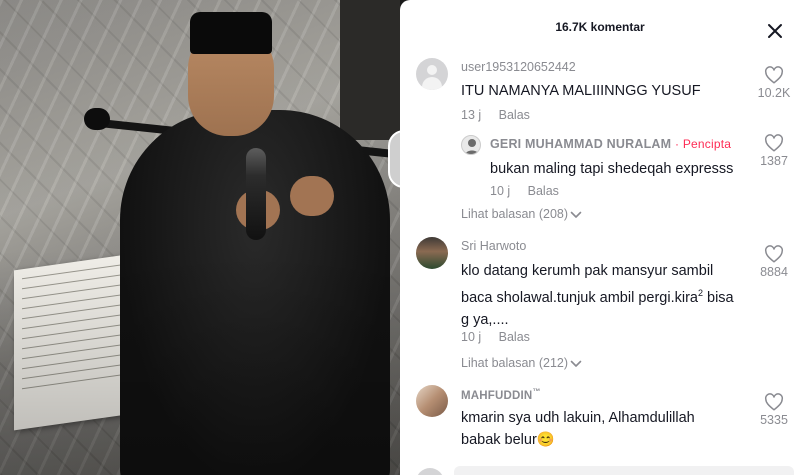 This screenshot has height=475, width=800. What do you see at coordinates (231, 33) in the screenshot?
I see `speaker-cap` at bounding box center [231, 33].